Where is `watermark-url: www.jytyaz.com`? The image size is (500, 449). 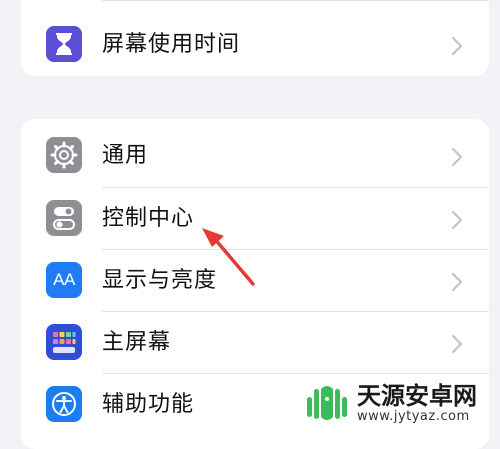 watermark-url: www.jytyaz.com is located at coordinates (413, 416).